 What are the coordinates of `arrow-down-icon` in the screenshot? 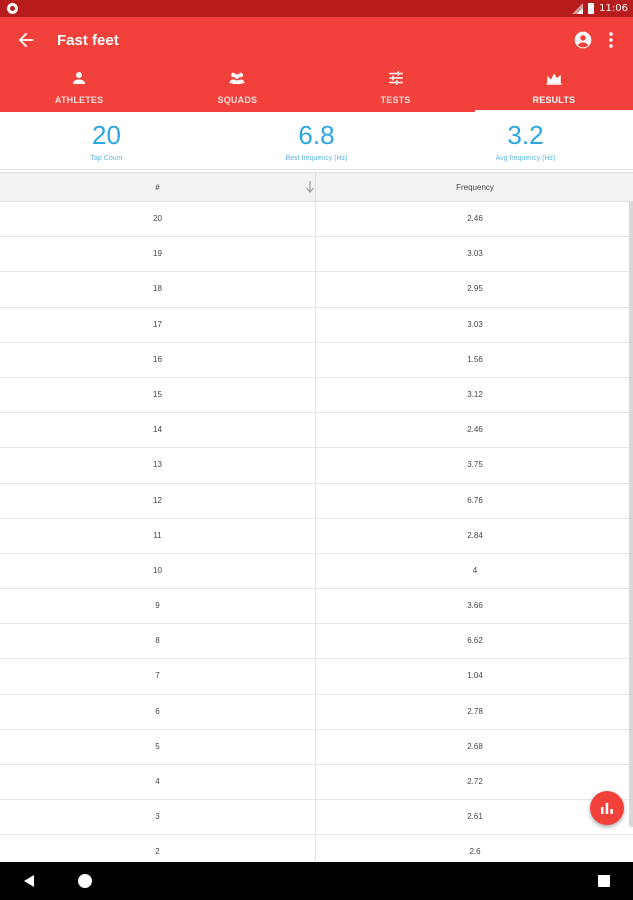 It's located at (310, 187).